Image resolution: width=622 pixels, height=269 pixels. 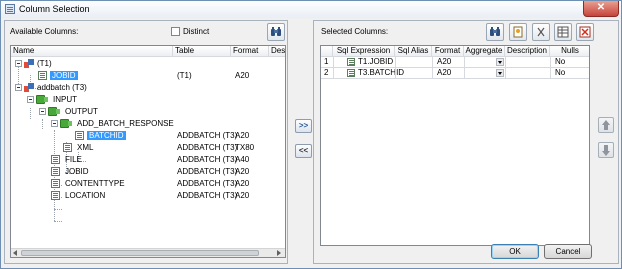 I want to click on available-columns-label: Available Columns:, so click(x=44, y=31).